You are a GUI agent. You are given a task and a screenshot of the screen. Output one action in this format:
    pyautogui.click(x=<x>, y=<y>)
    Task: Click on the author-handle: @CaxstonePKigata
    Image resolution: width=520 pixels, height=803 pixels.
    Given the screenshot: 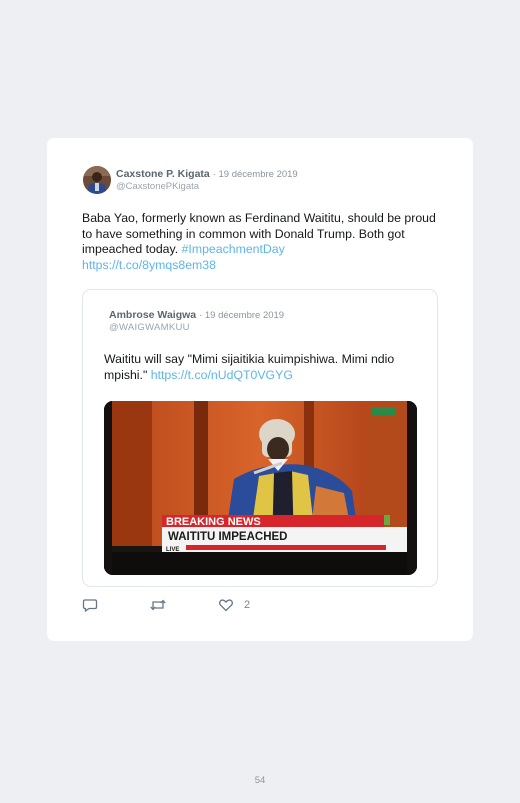 What is the action you would take?
    pyautogui.click(x=157, y=186)
    